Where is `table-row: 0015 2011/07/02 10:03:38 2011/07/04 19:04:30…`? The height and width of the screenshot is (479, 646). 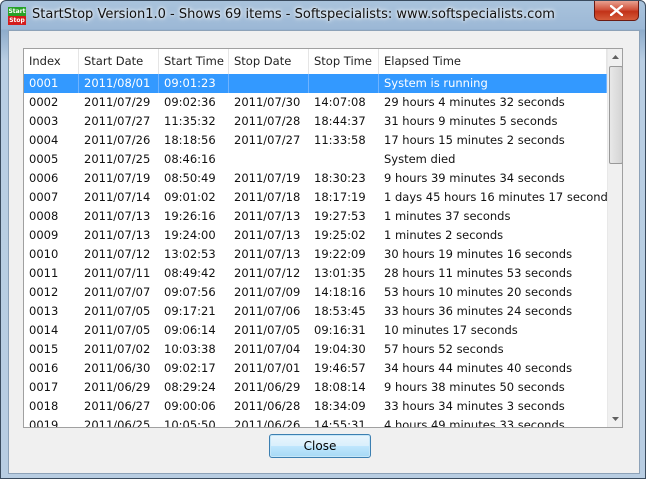 table-row: 0015 2011/07/02 10:03:38 2011/07/04 19:04:30… is located at coordinates (315, 349).